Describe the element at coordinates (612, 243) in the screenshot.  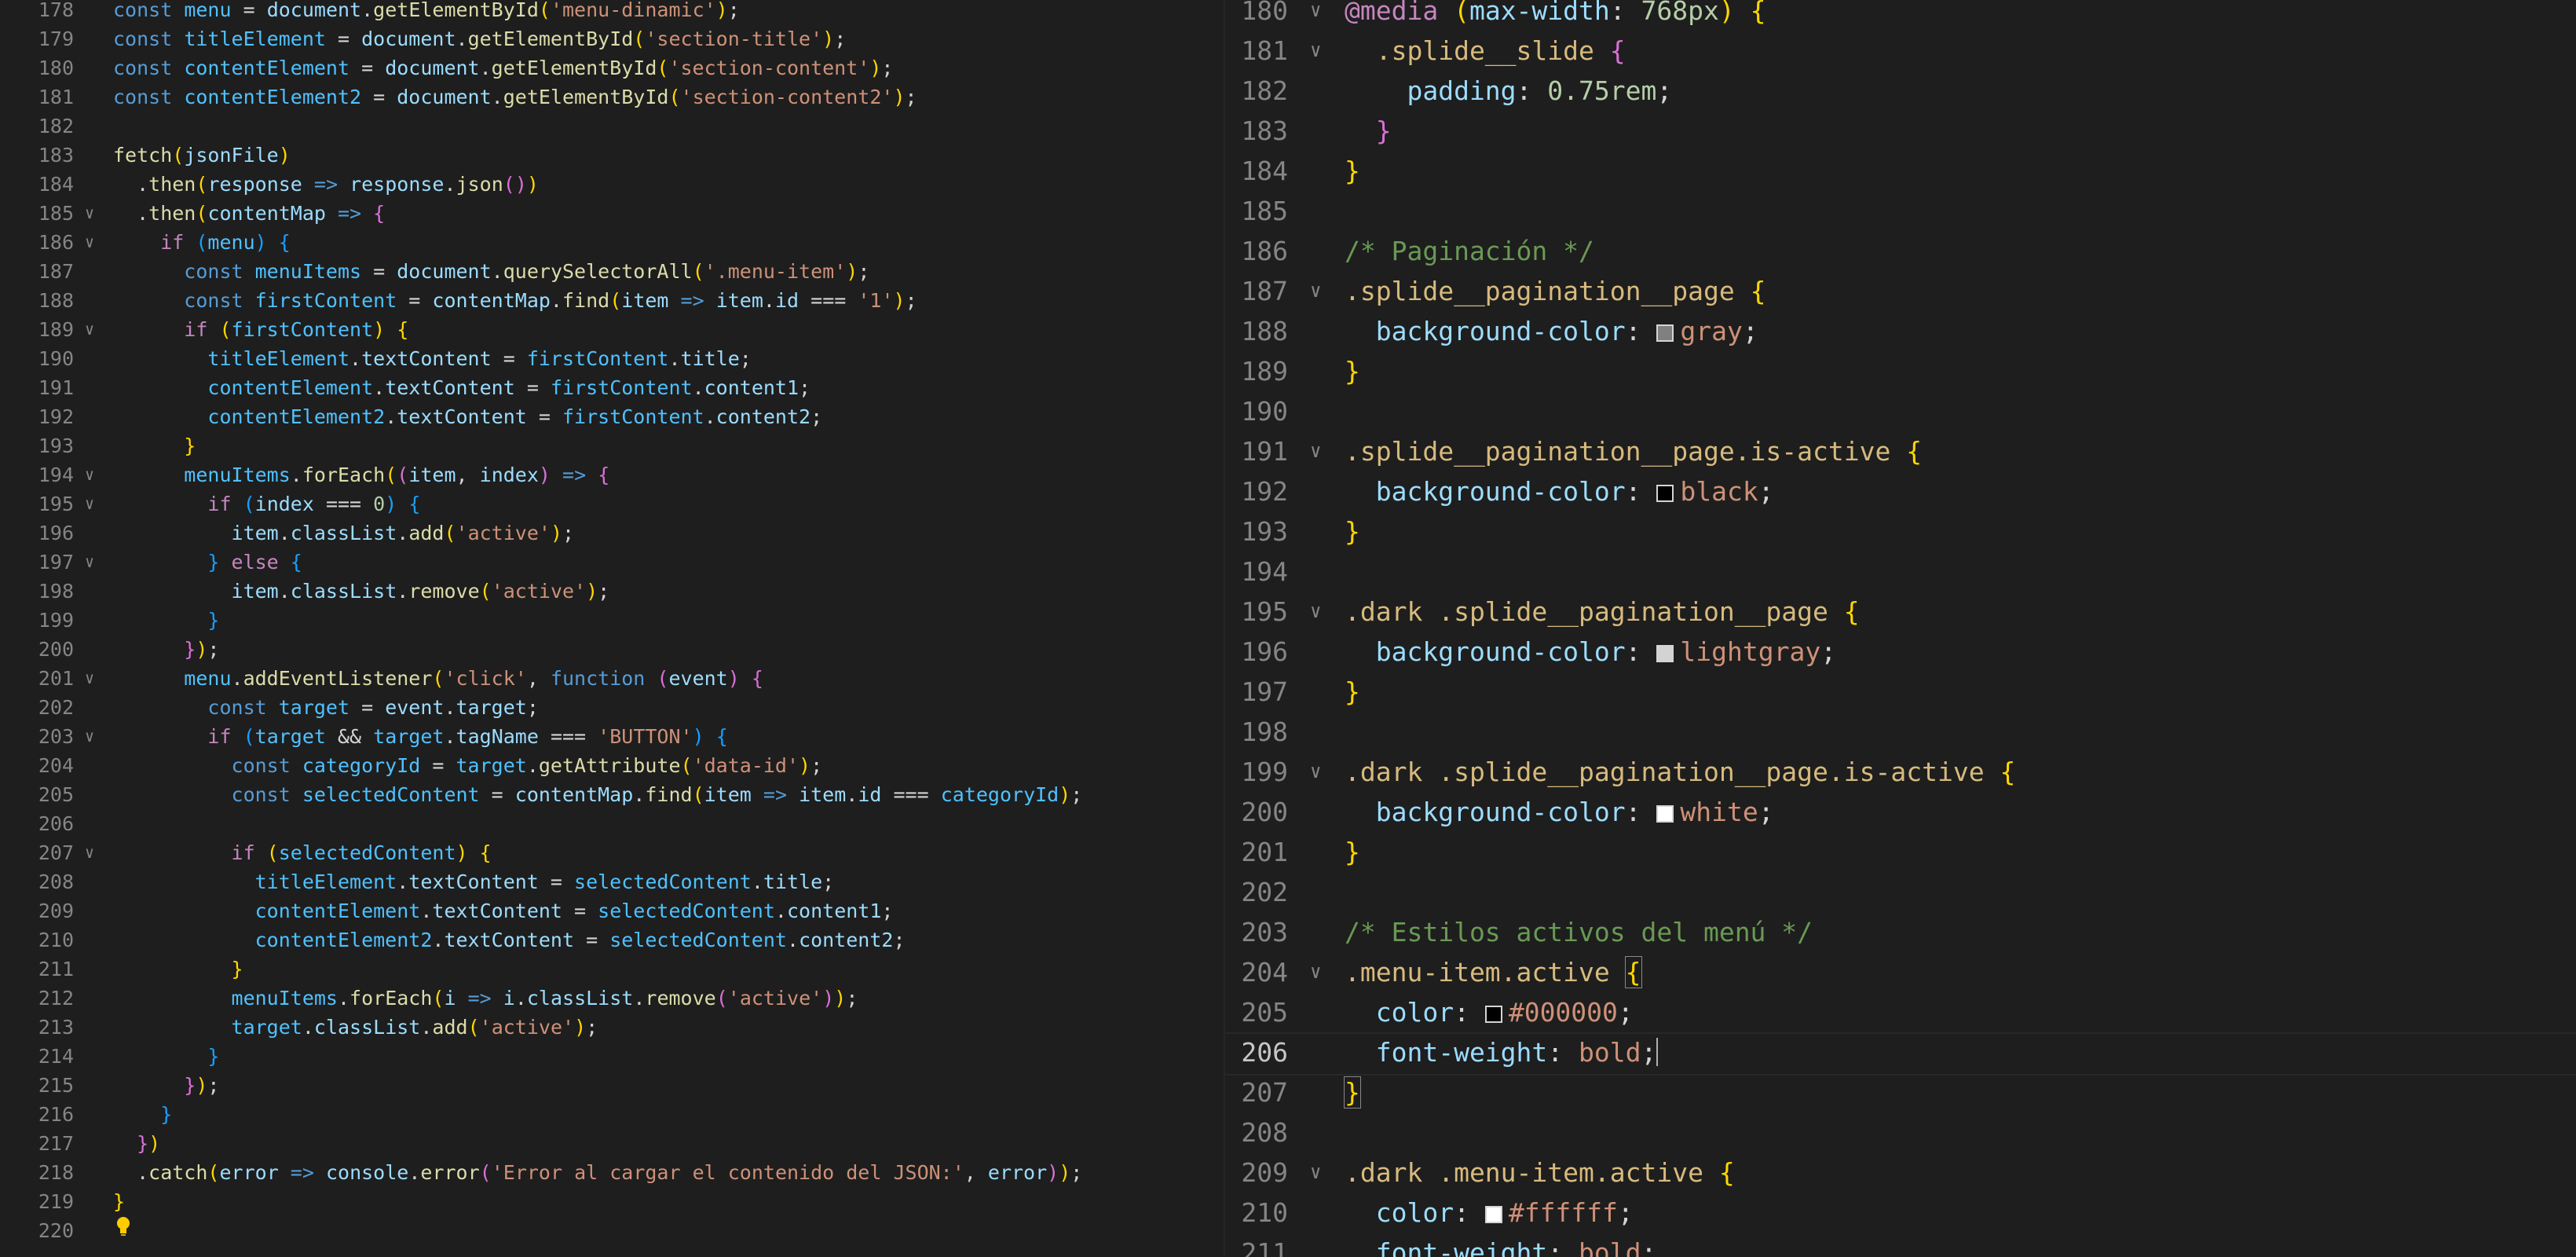
I see `code-line: 186 ∨ if (menu) {` at that location.